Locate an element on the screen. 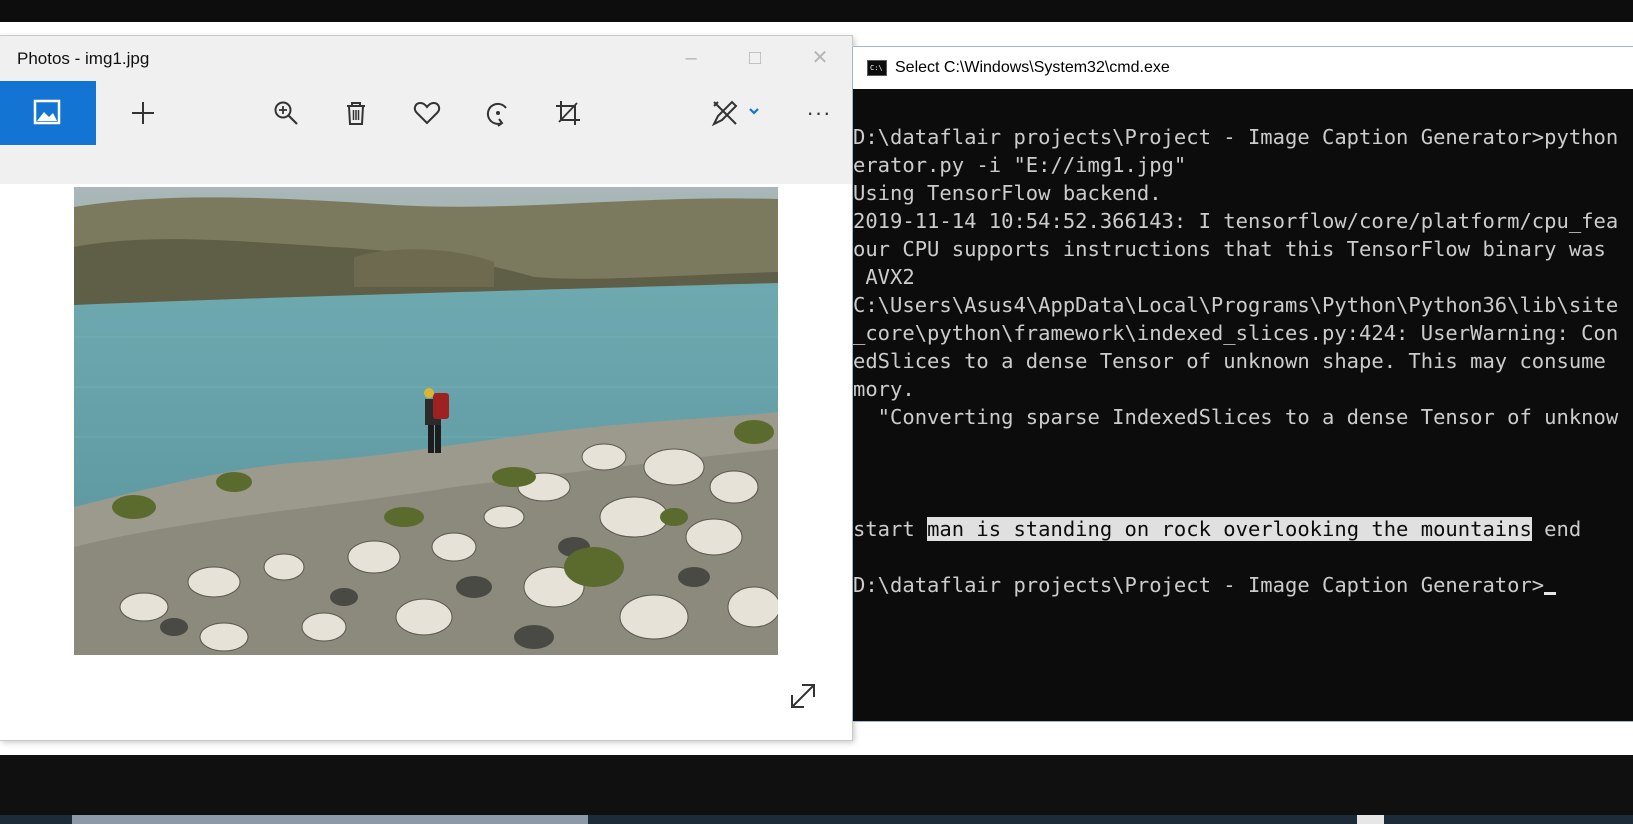  console-line: Using TensorFlow backend. is located at coordinates (1007, 193).